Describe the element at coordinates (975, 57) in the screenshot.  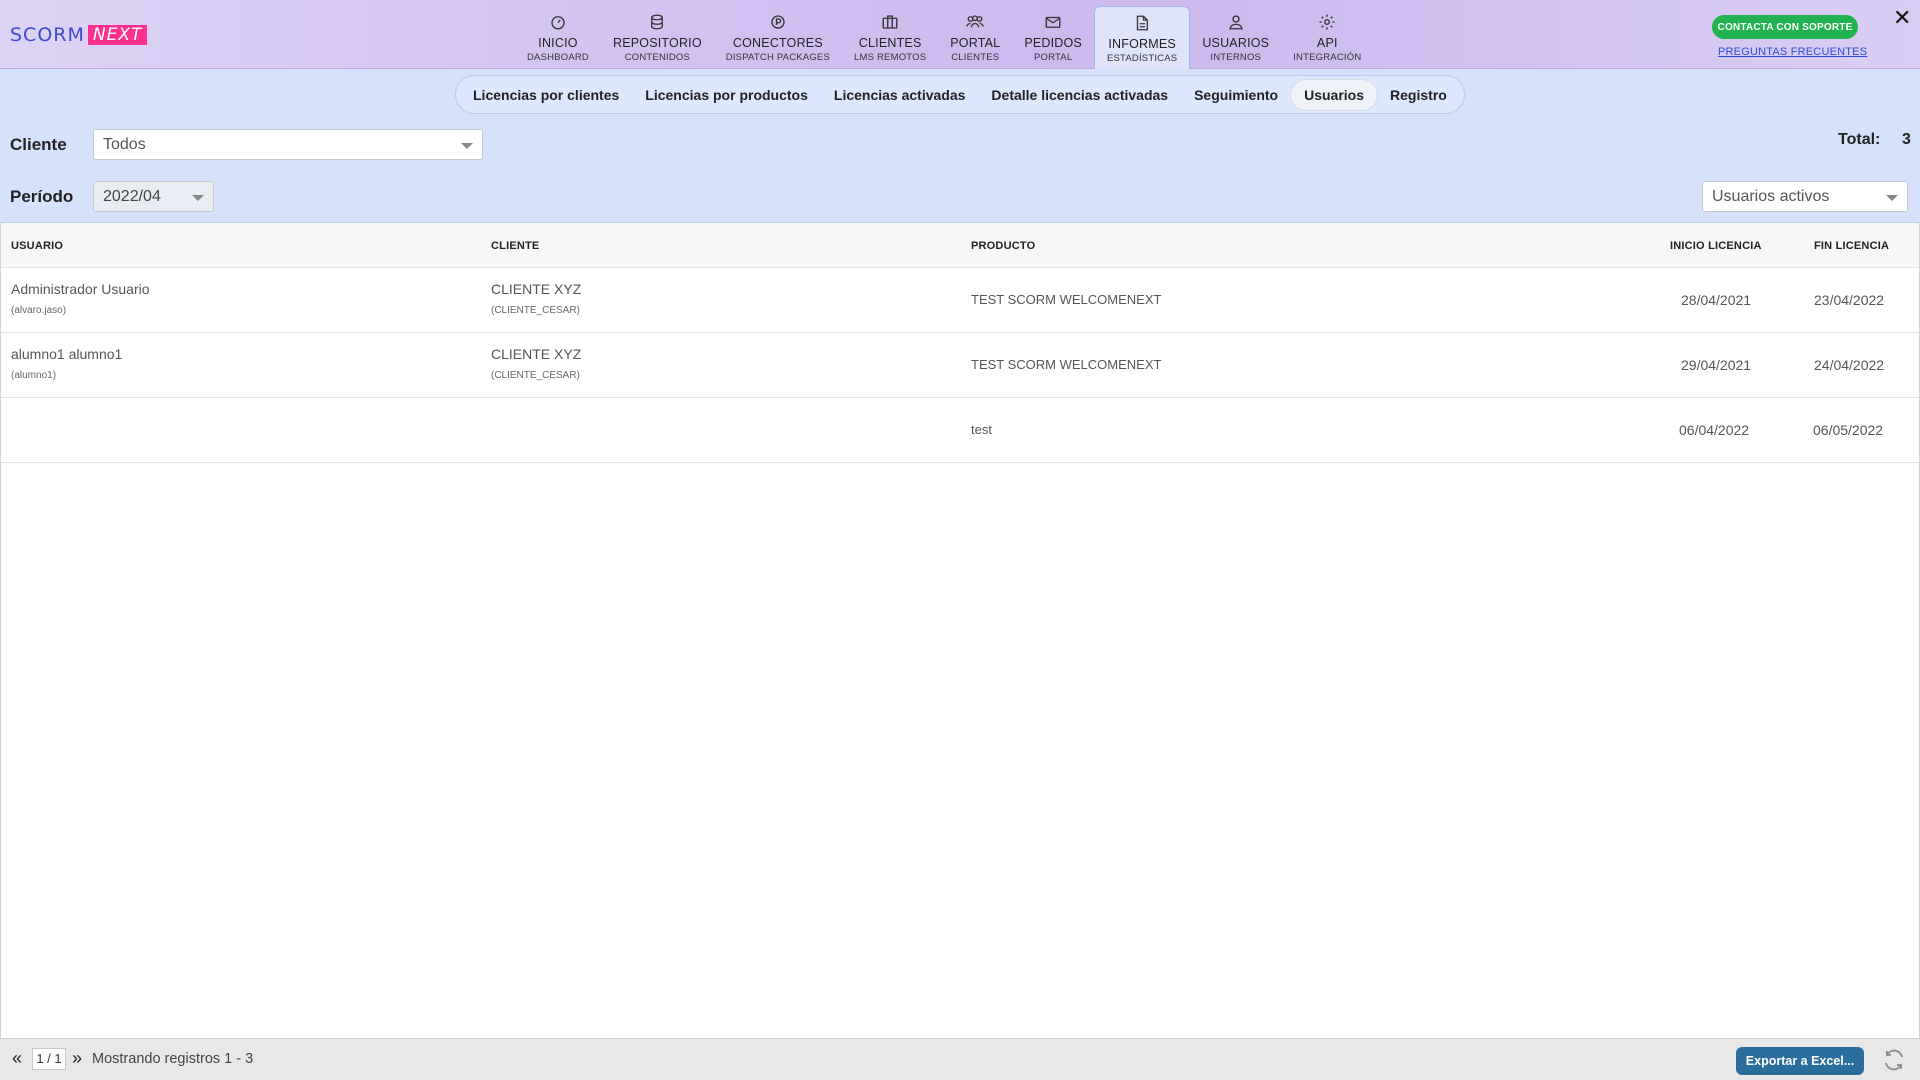
I see `nav-subtitle: CLIENTES` at that location.